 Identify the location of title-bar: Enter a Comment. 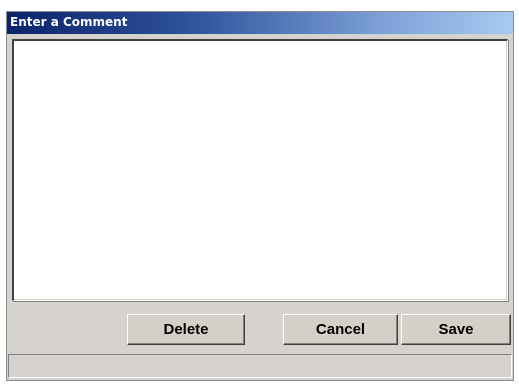
(260, 23).